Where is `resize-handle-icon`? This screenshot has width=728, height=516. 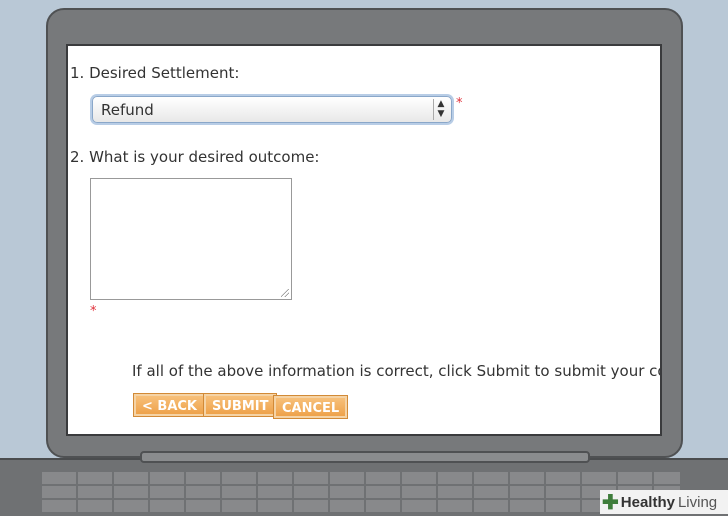
resize-handle-icon is located at coordinates (285, 293).